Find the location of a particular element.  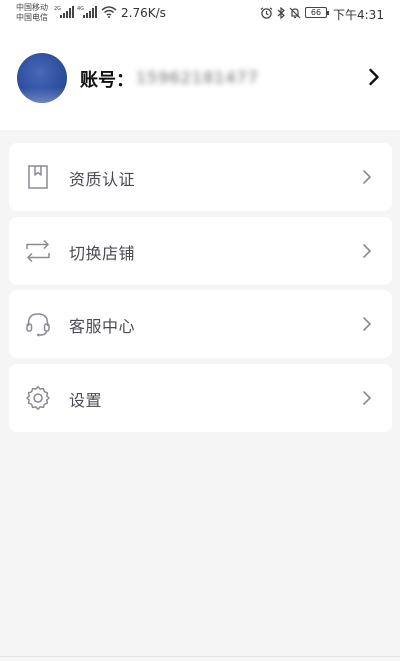

carrier-names: 中国移动 中国电信 is located at coordinates (32, 13).